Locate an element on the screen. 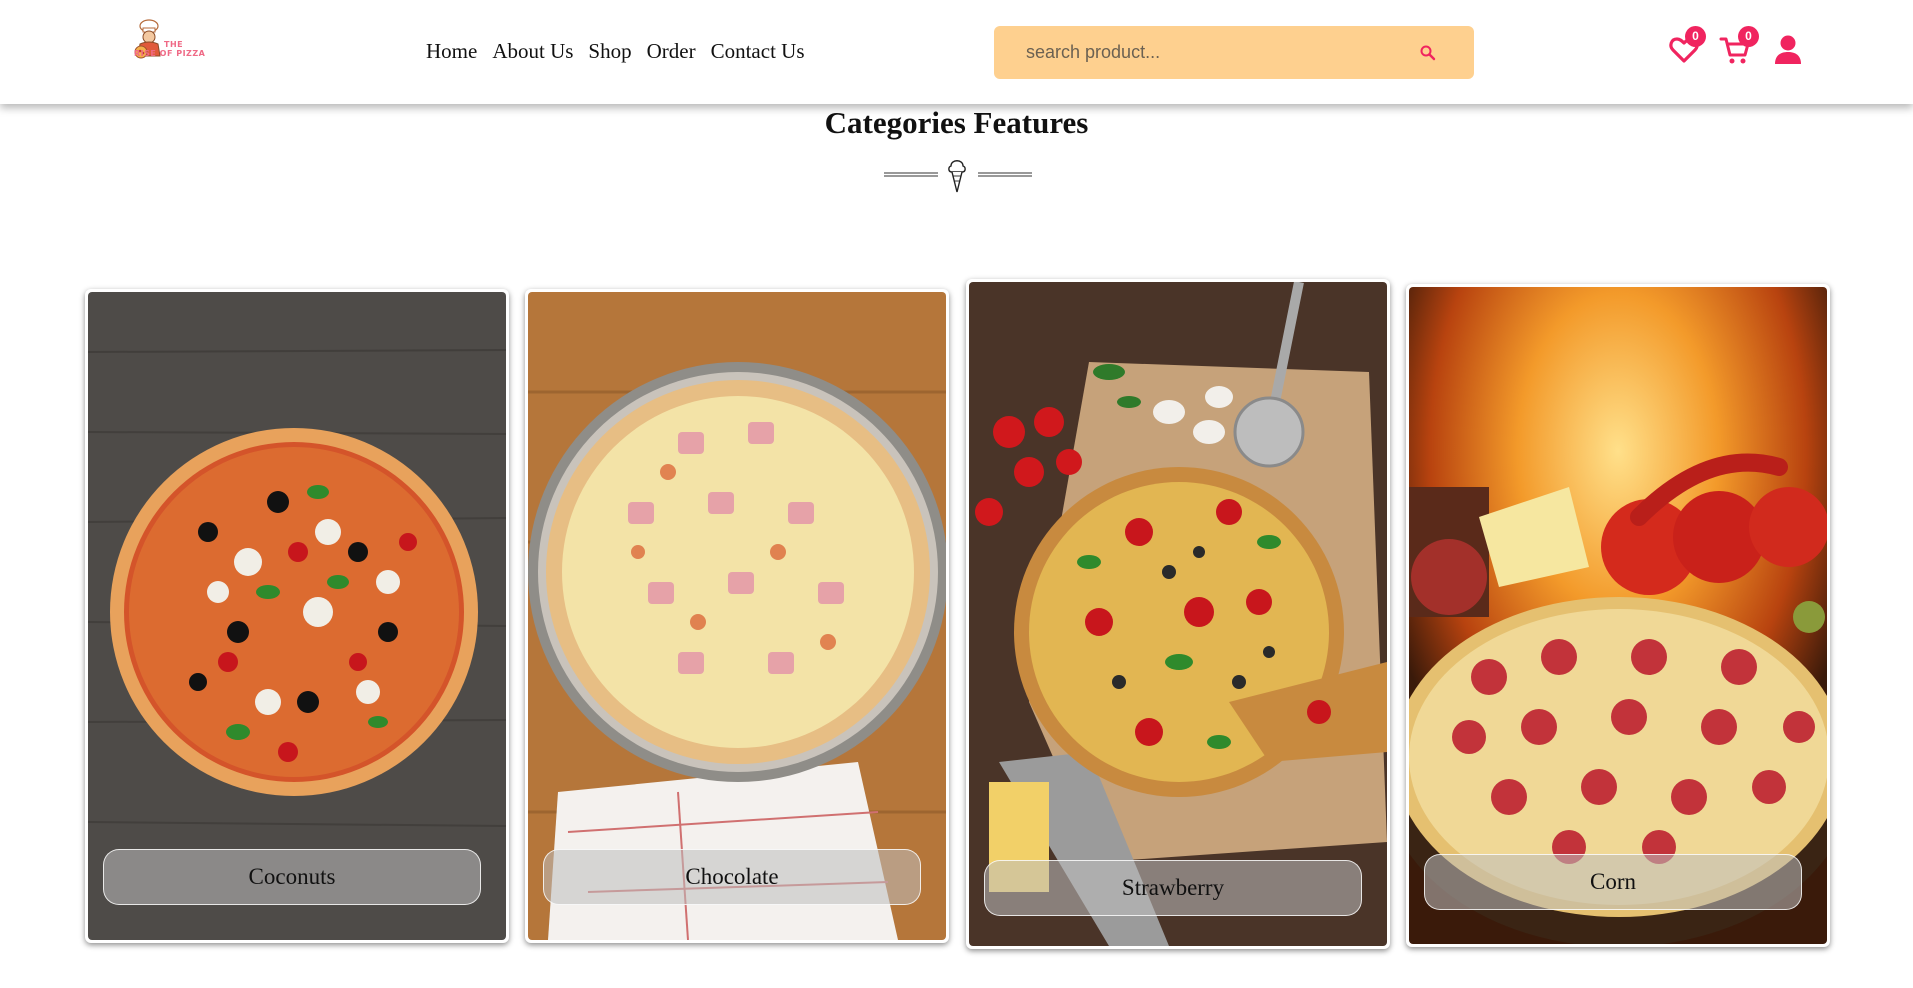  search-bar is located at coordinates (1234, 52).